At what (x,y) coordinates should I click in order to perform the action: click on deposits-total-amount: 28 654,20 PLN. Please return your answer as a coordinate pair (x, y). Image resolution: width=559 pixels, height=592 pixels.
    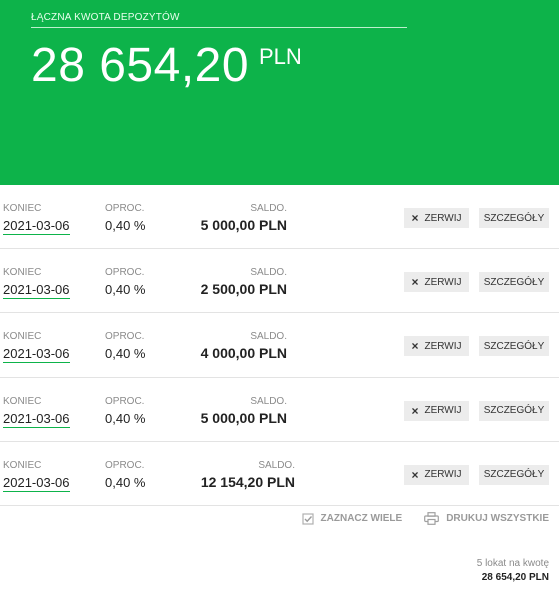
    Looking at the image, I should click on (515, 577).